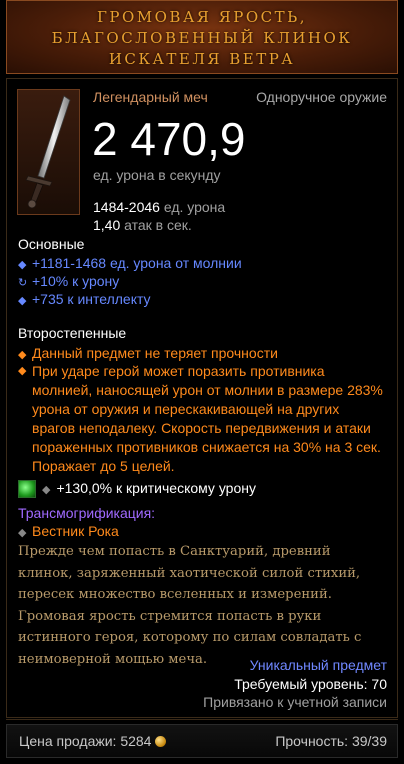 This screenshot has width=404, height=764. I want to click on damage-range: 1484-2046 ед. урона, so click(159, 207).